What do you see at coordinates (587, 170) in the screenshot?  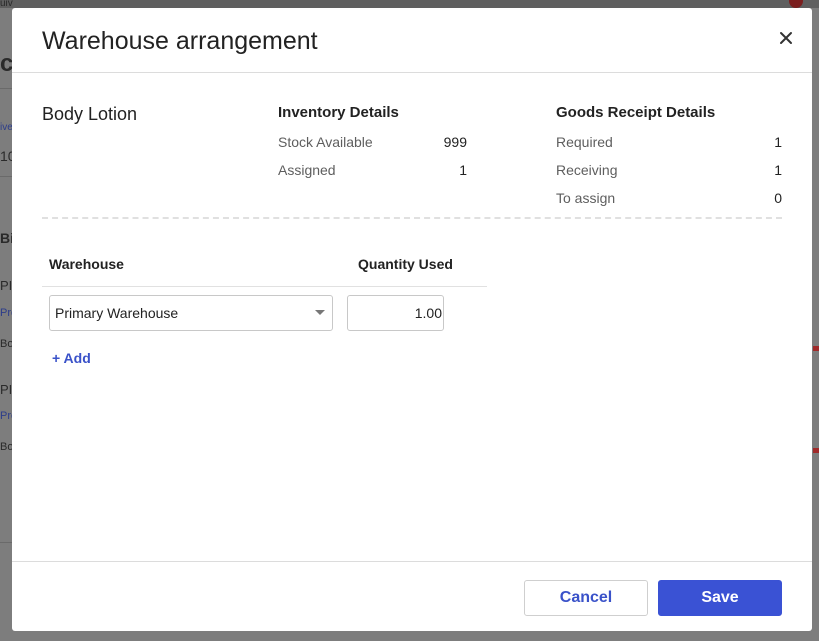 I see `receiving-label: Receiving` at bounding box center [587, 170].